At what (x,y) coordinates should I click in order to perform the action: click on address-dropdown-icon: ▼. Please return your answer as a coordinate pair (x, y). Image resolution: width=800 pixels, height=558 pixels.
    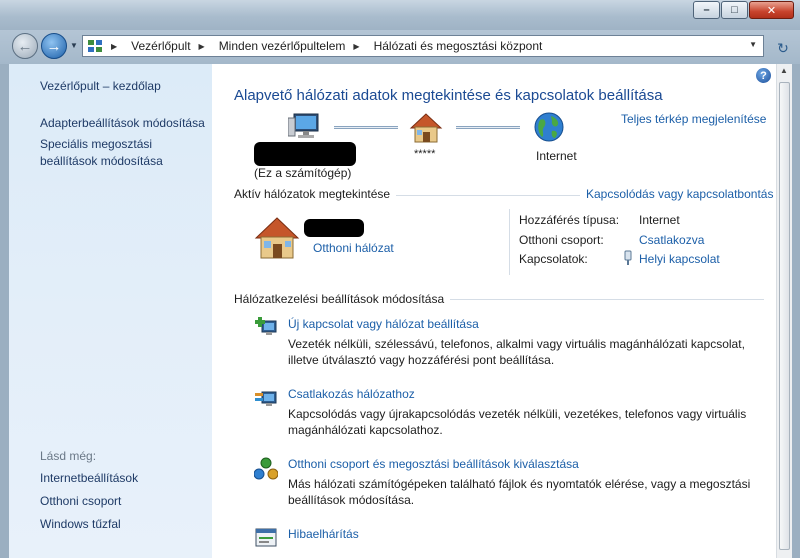
    Looking at the image, I should click on (753, 44).